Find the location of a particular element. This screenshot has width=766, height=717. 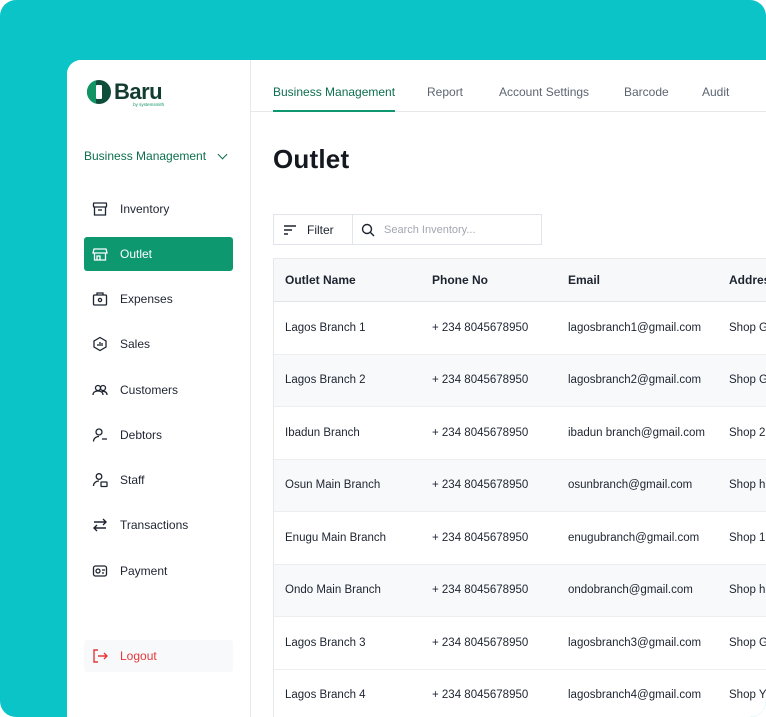

sales-icon is located at coordinates (100, 344).